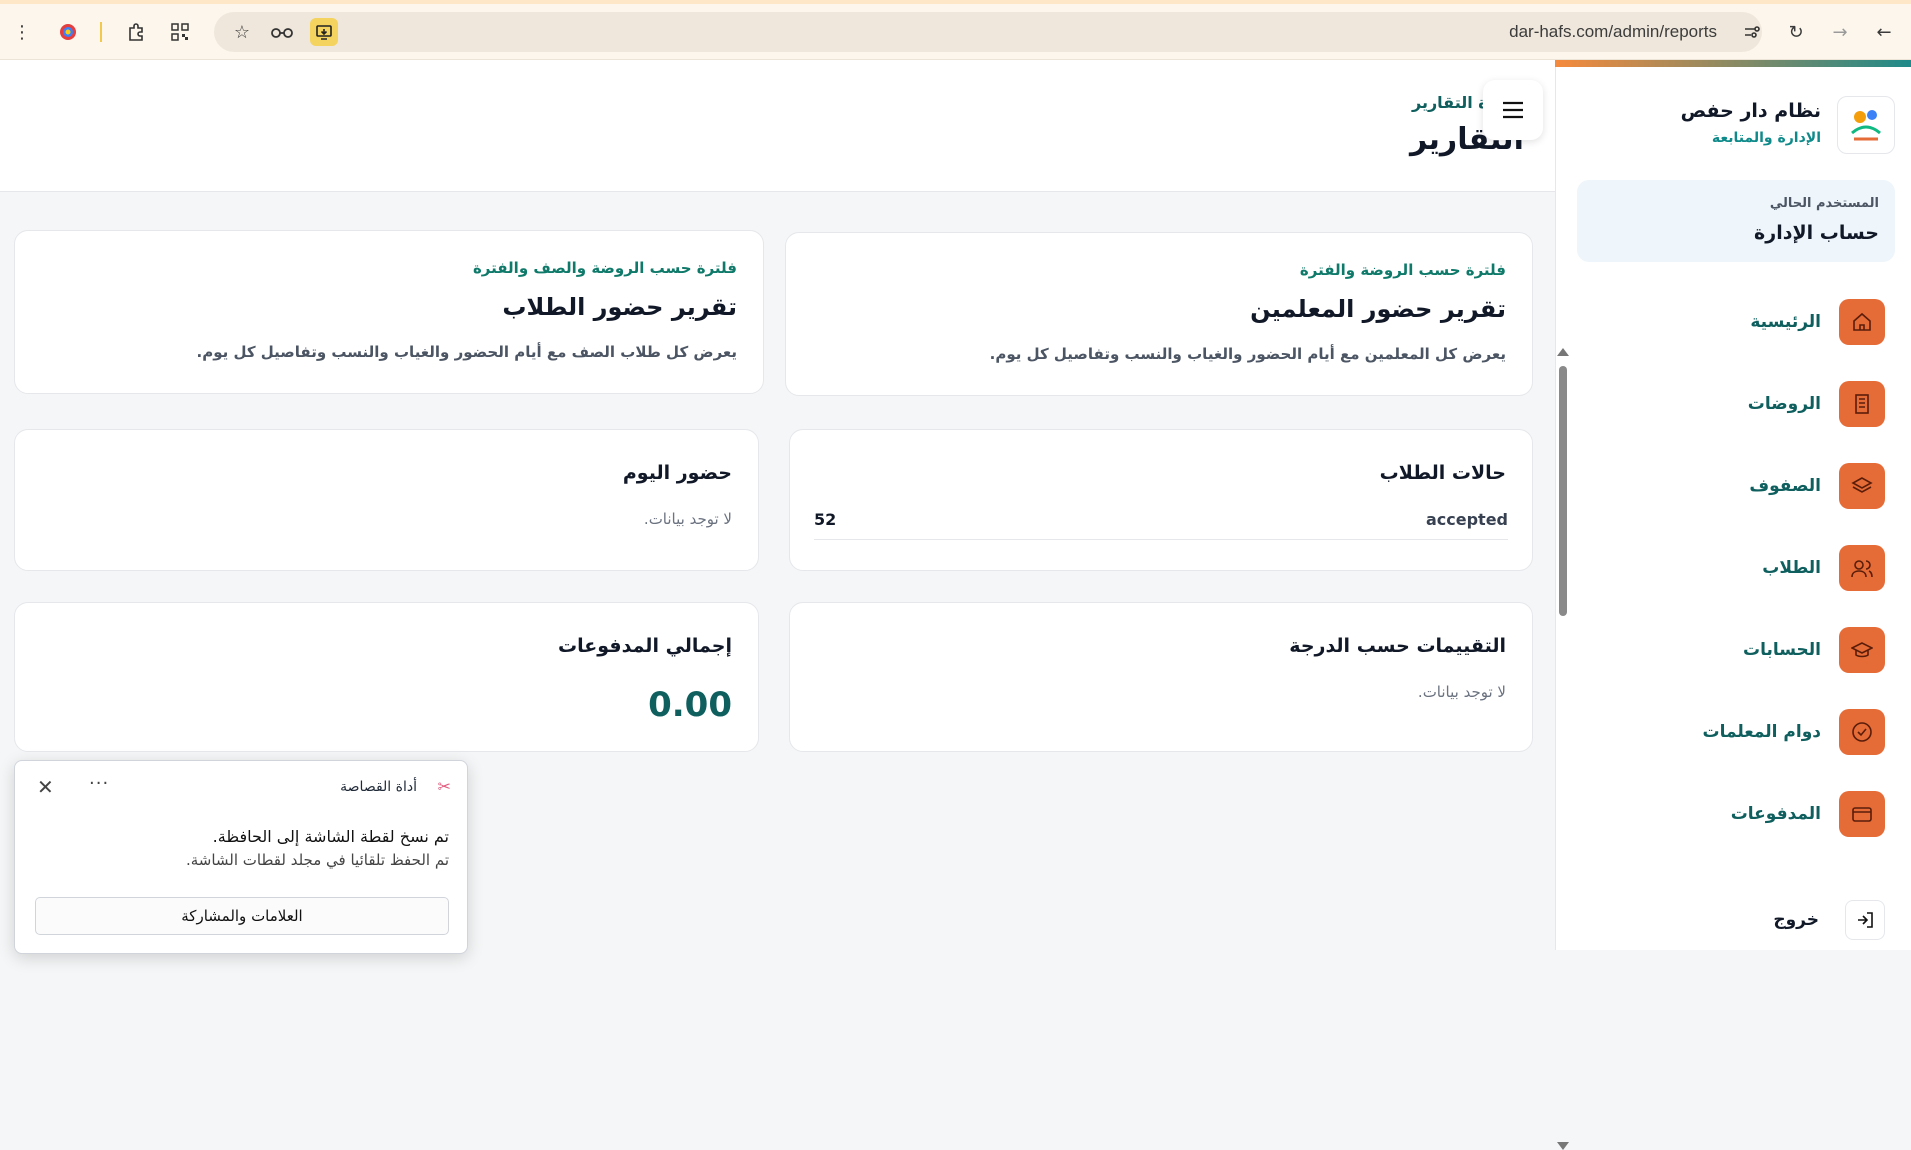  I want to click on scissors-icon: ✂, so click(444, 786).